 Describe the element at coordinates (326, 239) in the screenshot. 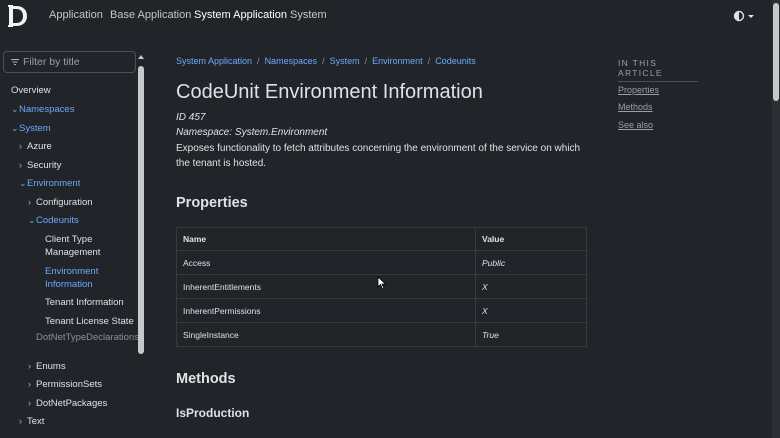

I see `column-header-name: Name` at that location.